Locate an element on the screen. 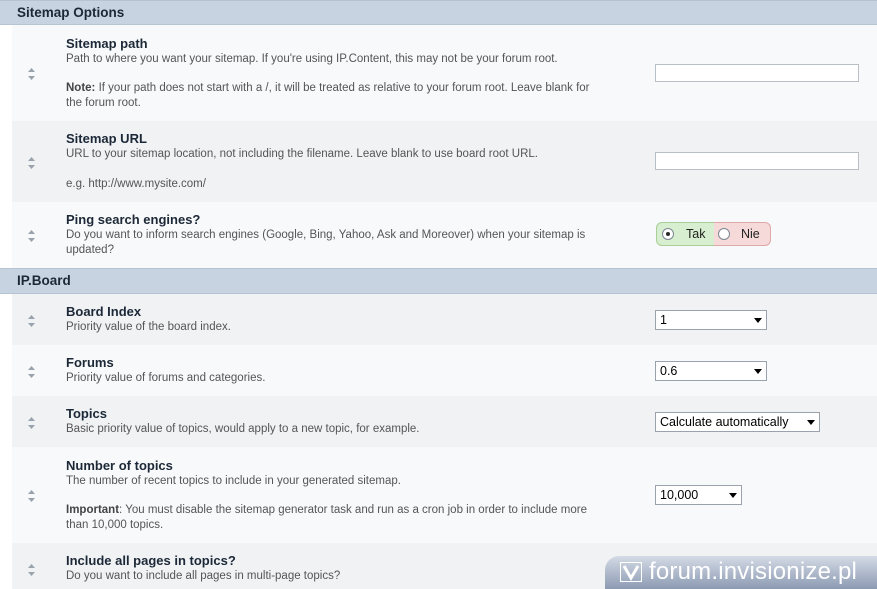 Image resolution: width=877 pixels, height=589 pixels. yes-label: Tak is located at coordinates (696, 234).